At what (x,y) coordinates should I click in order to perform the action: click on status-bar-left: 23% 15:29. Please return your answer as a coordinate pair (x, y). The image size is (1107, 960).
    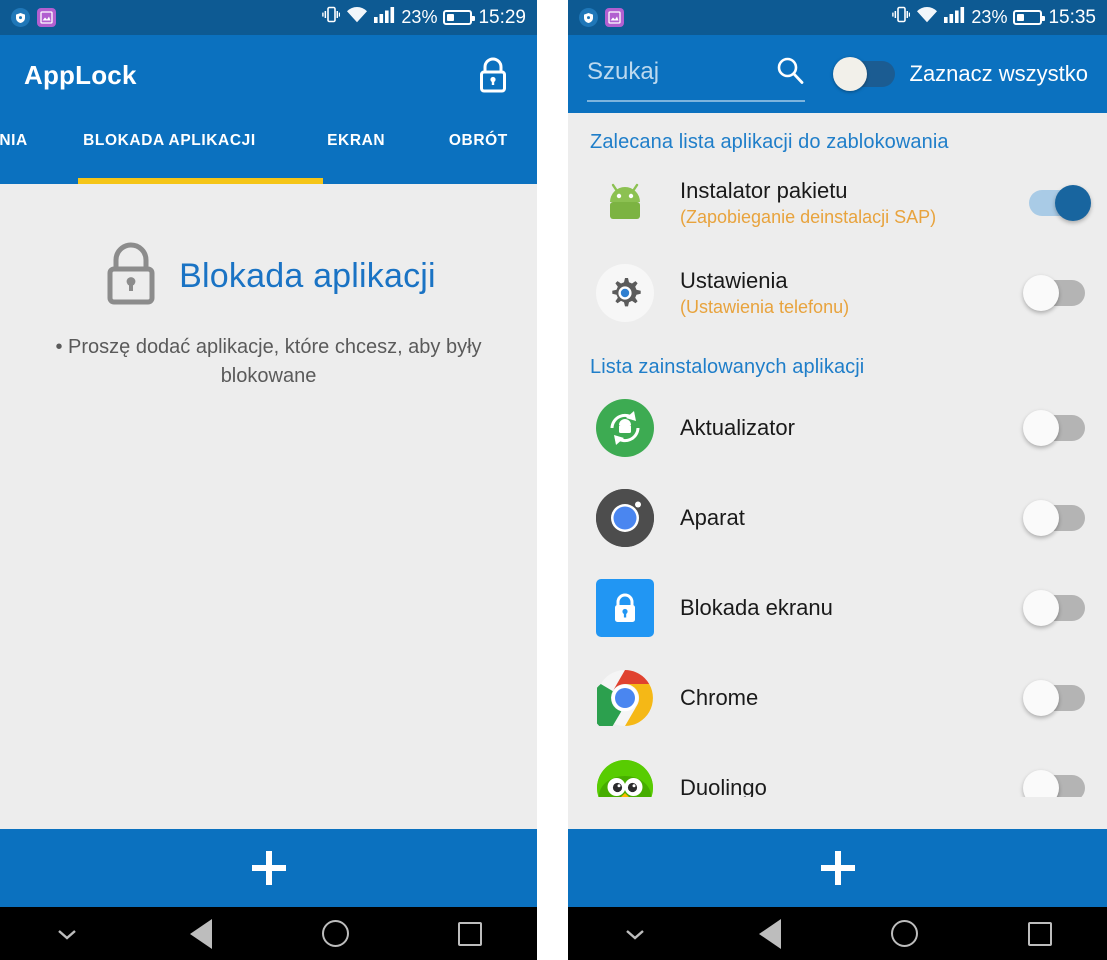
    Looking at the image, I should click on (268, 17).